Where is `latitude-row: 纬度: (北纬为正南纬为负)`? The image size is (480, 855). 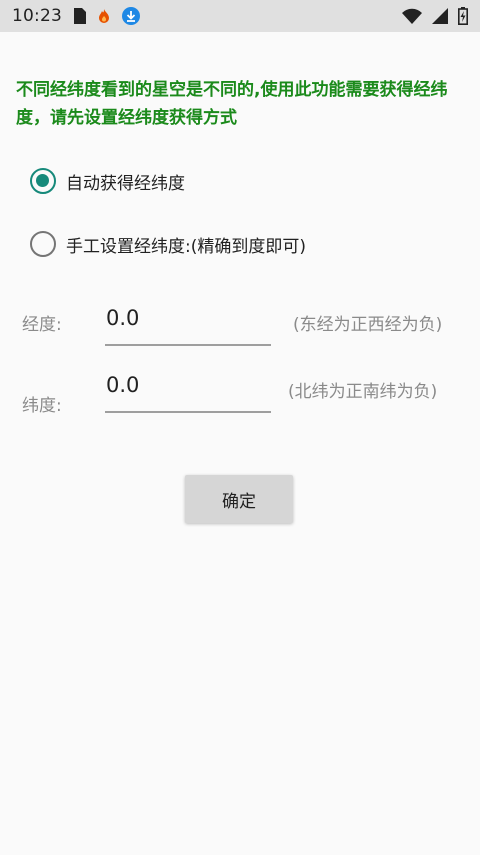
latitude-row: 纬度: (北纬为正南纬为负) is located at coordinates (240, 390).